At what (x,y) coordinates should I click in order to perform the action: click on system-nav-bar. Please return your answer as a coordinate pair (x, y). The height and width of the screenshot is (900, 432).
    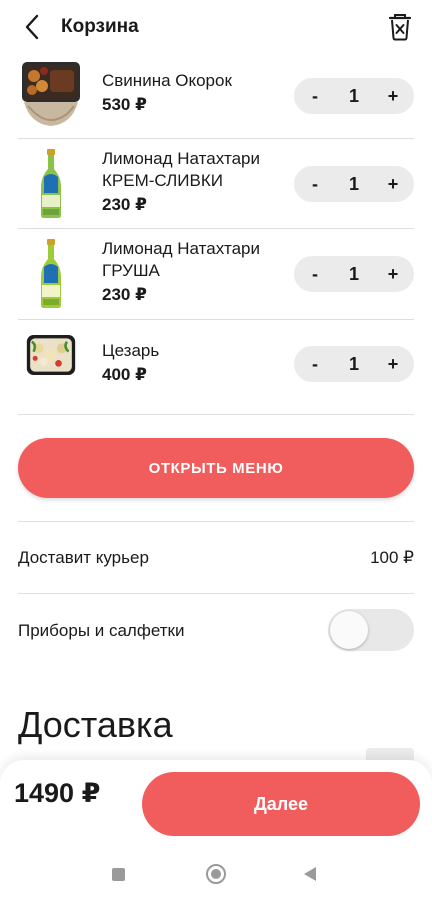
    Looking at the image, I should click on (216, 875).